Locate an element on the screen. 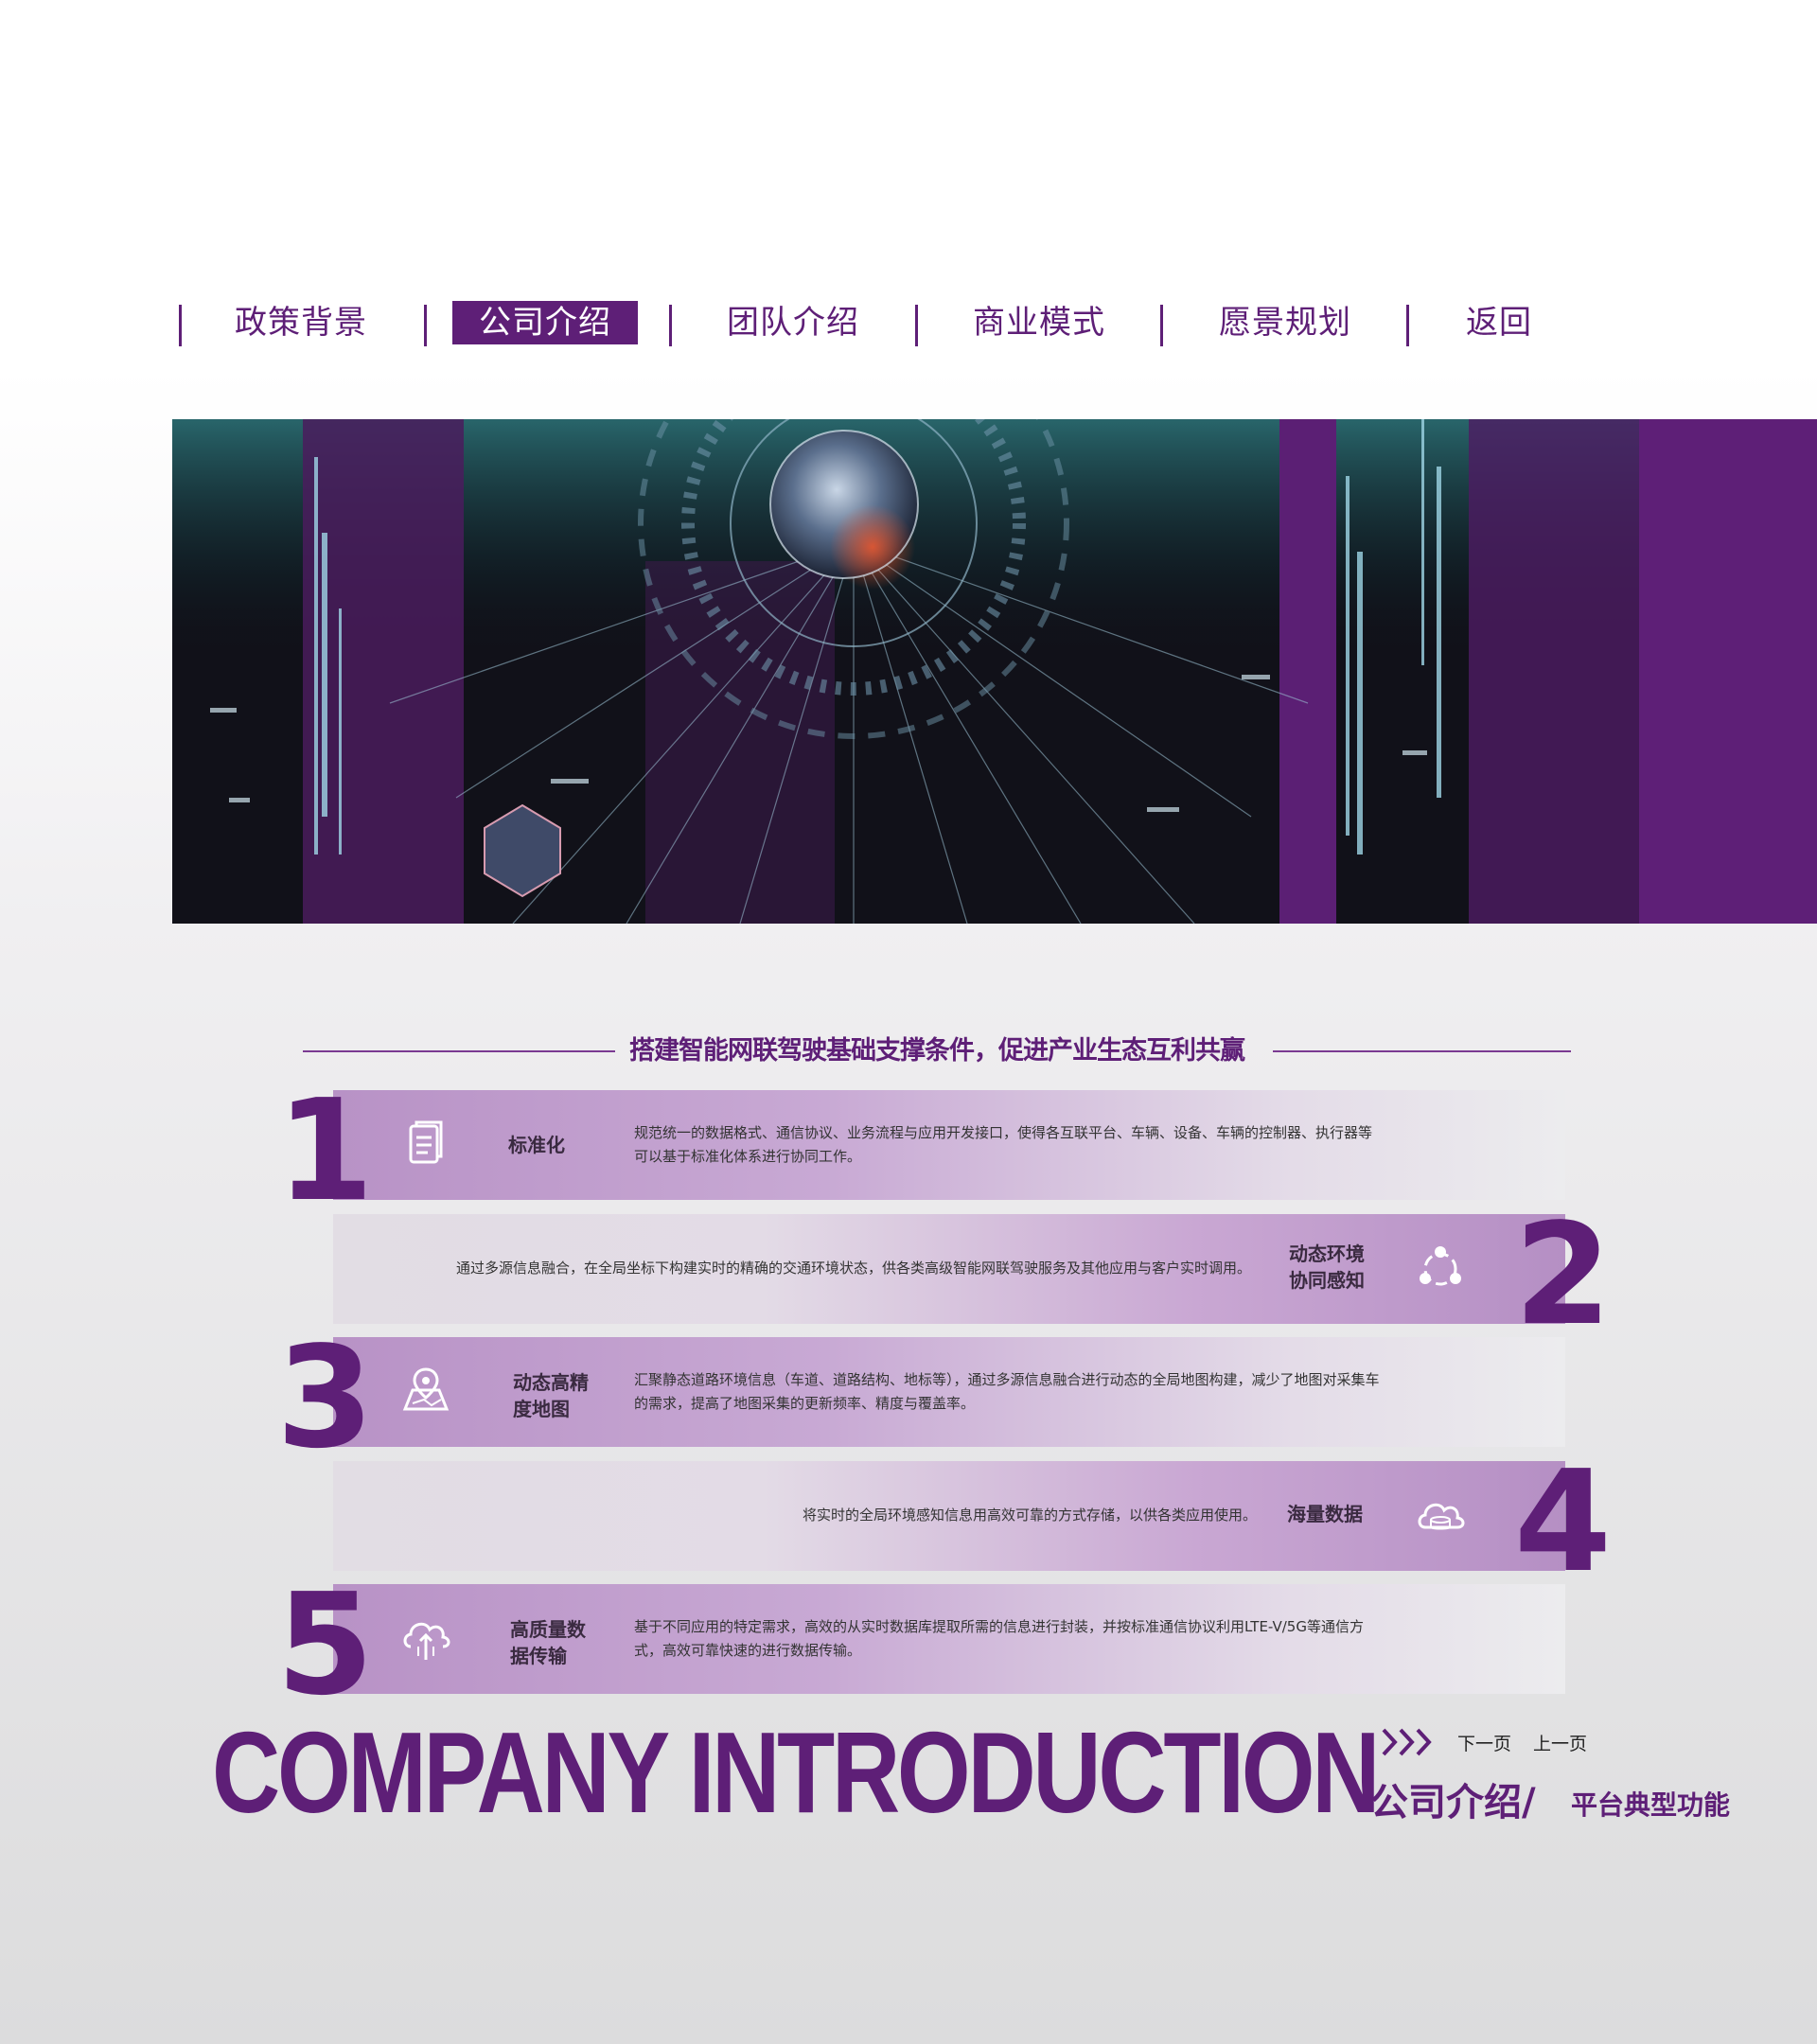 The image size is (1817, 2044). company-introduction-title: COMPANY INTRODUCTION is located at coordinates (796, 1772).